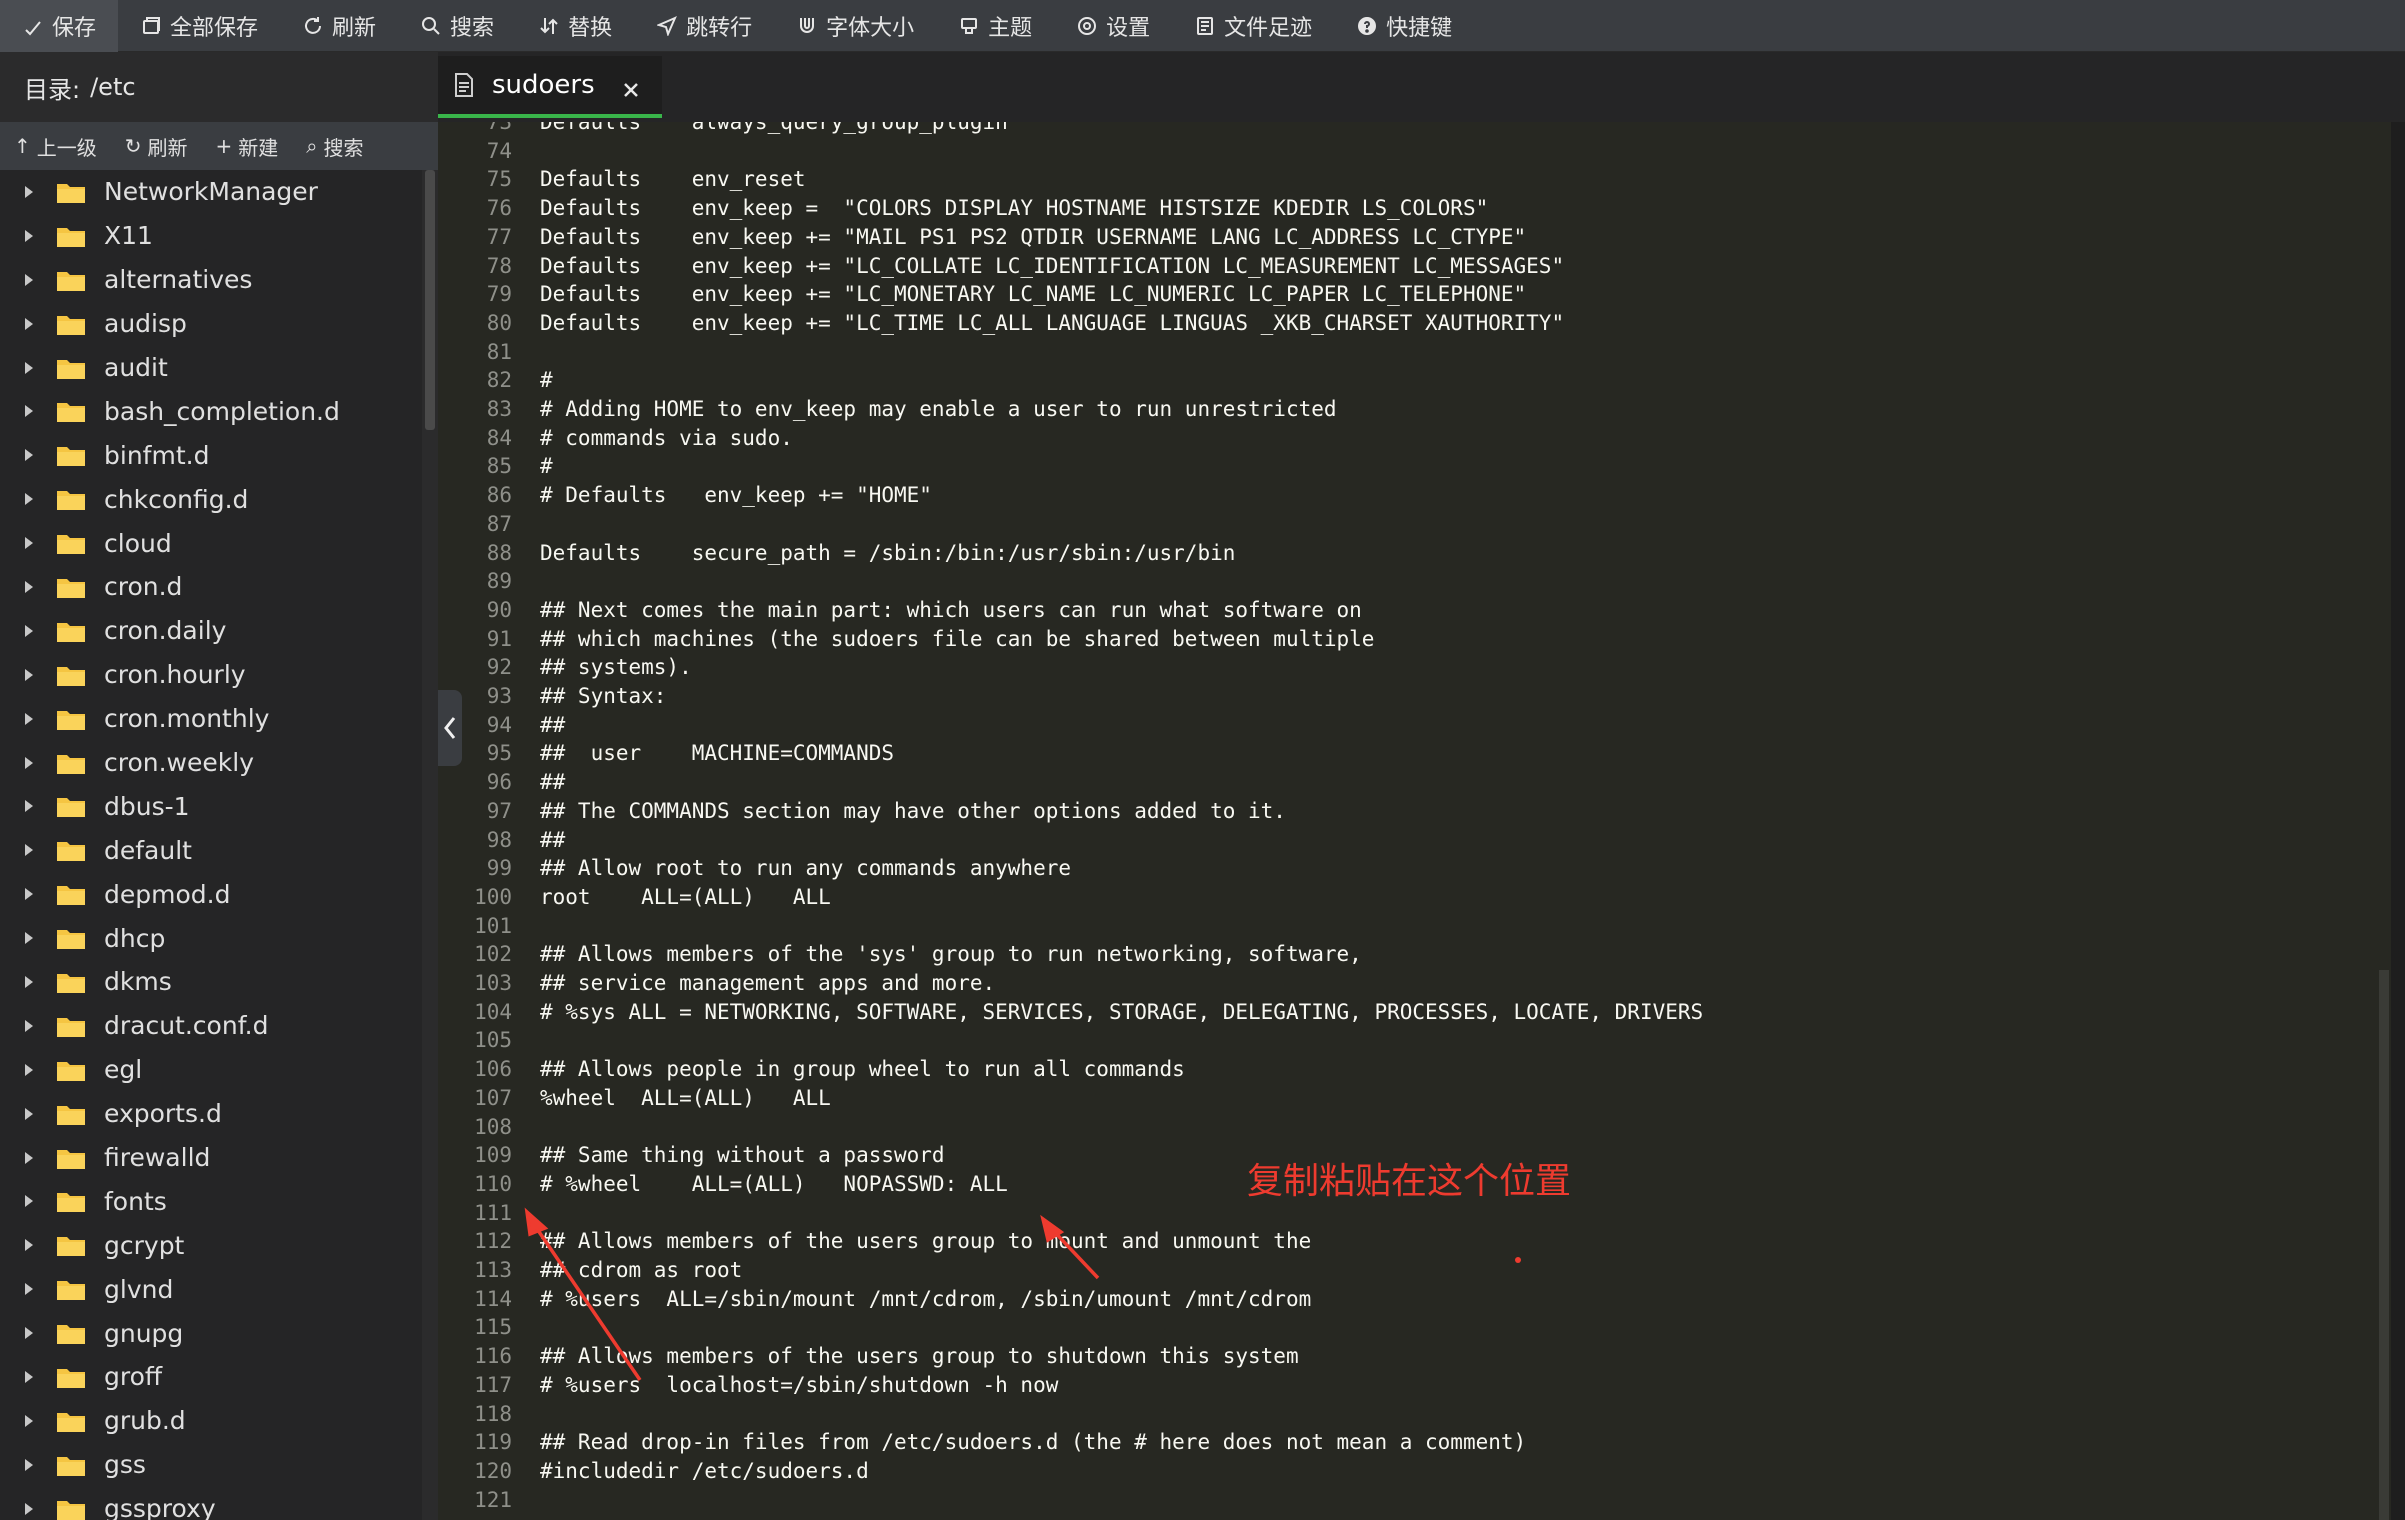 The height and width of the screenshot is (1520, 2405). Describe the element at coordinates (616, 667) in the screenshot. I see `line-text: ## systems).` at that location.